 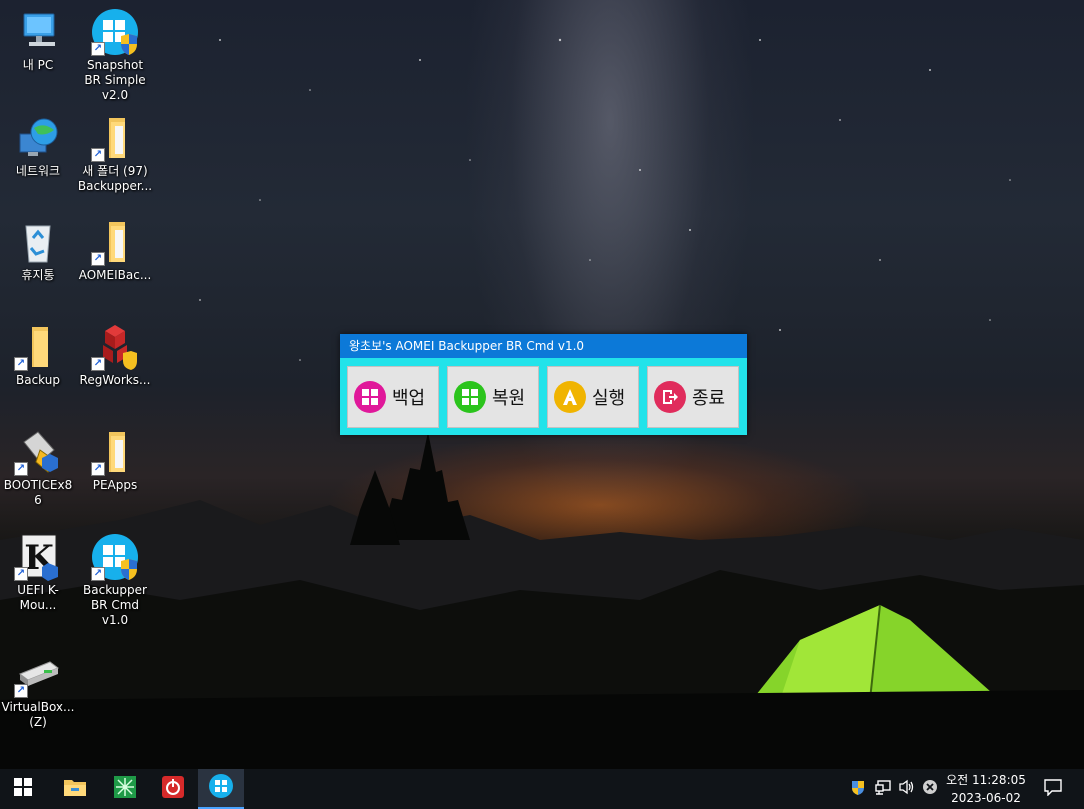 I want to click on desktop-icon-label: BOOTICEx86, so click(x=38, y=492).